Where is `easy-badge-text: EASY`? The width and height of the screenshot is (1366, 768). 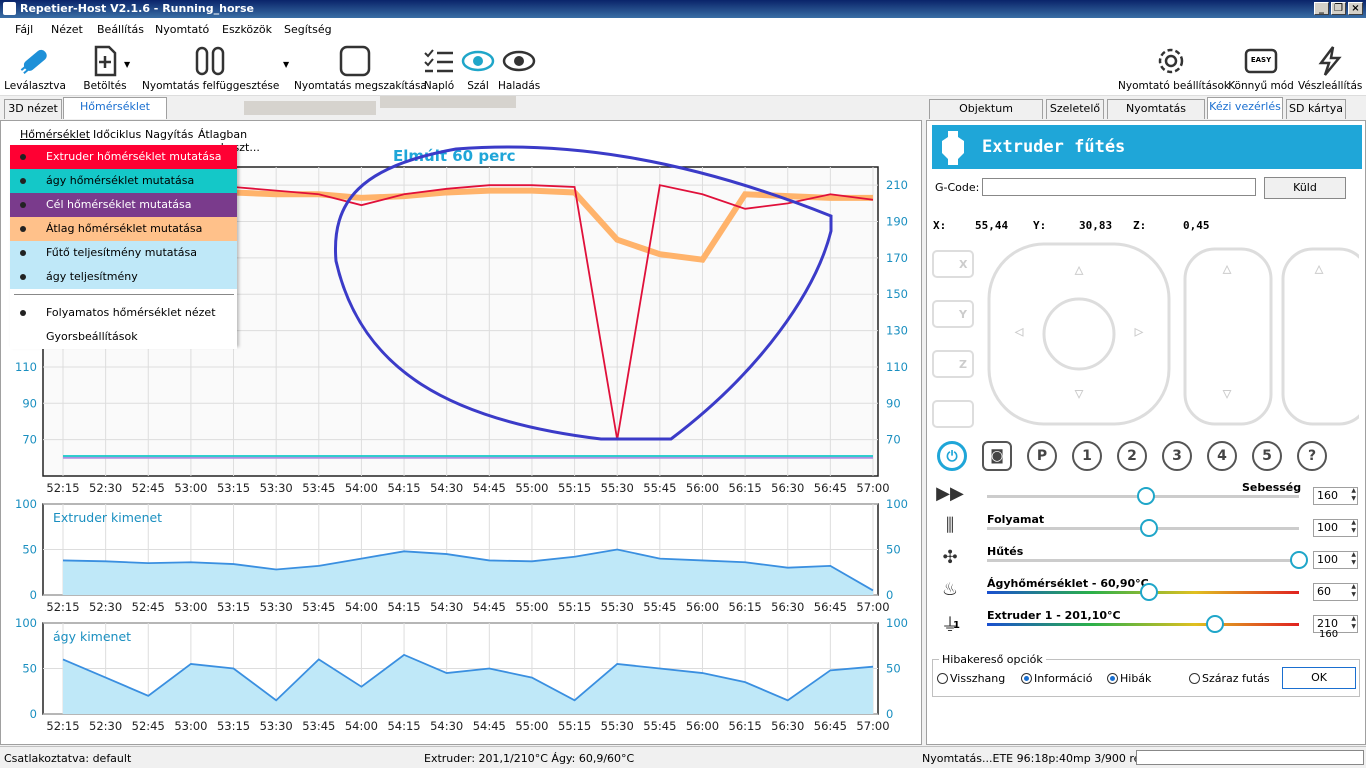
easy-badge-text: EASY is located at coordinates (1261, 60).